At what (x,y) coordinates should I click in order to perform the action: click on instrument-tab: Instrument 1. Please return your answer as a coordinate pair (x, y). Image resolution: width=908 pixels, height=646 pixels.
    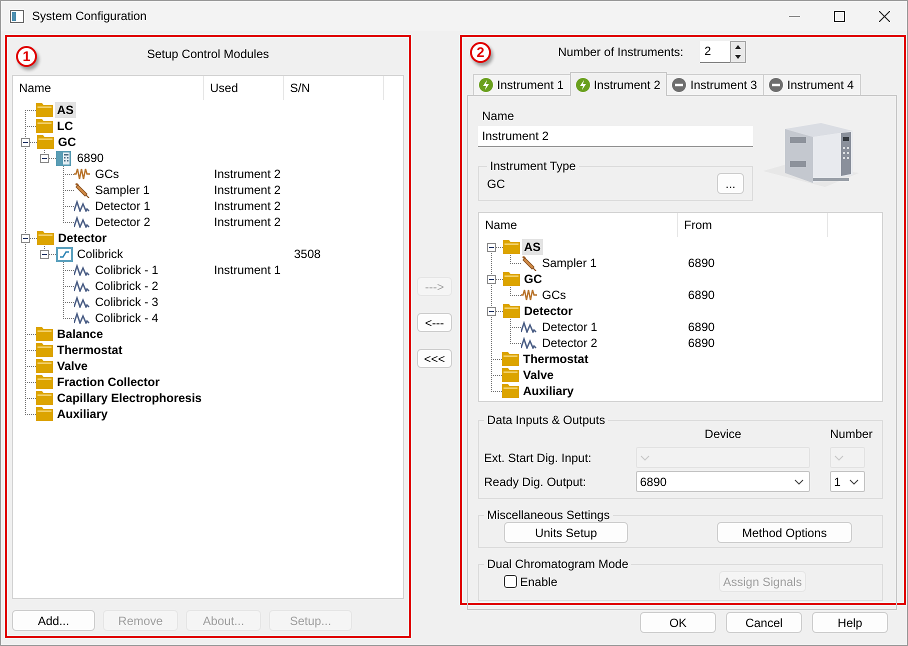
    Looking at the image, I should click on (522, 84).